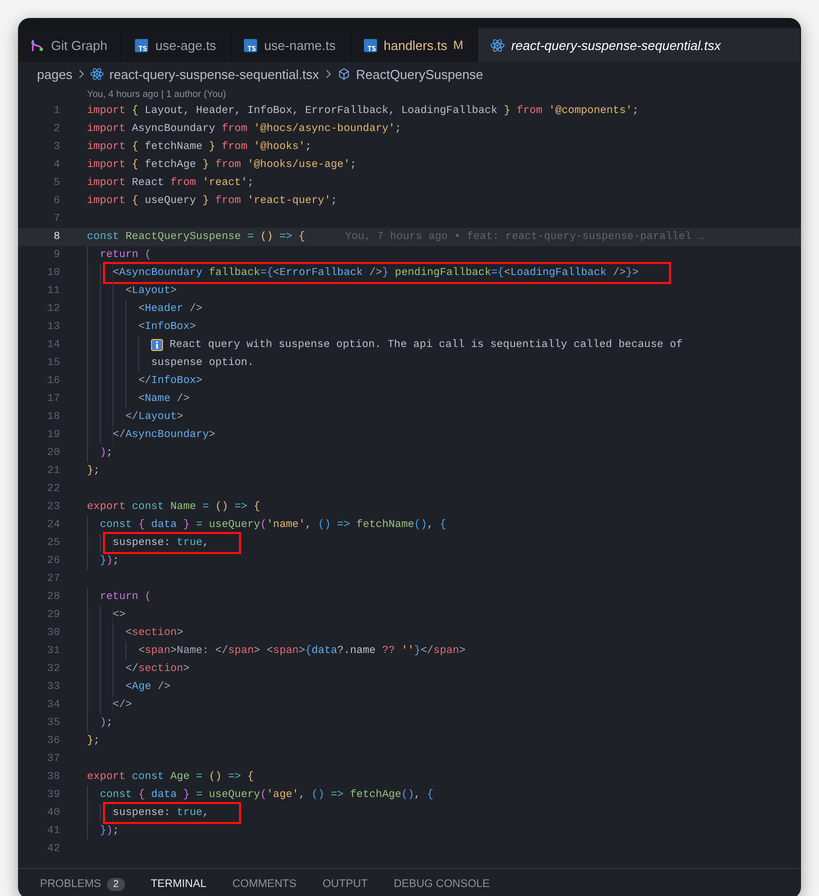 This screenshot has width=819, height=896. I want to click on code-line: </InfoBox>, so click(170, 381).